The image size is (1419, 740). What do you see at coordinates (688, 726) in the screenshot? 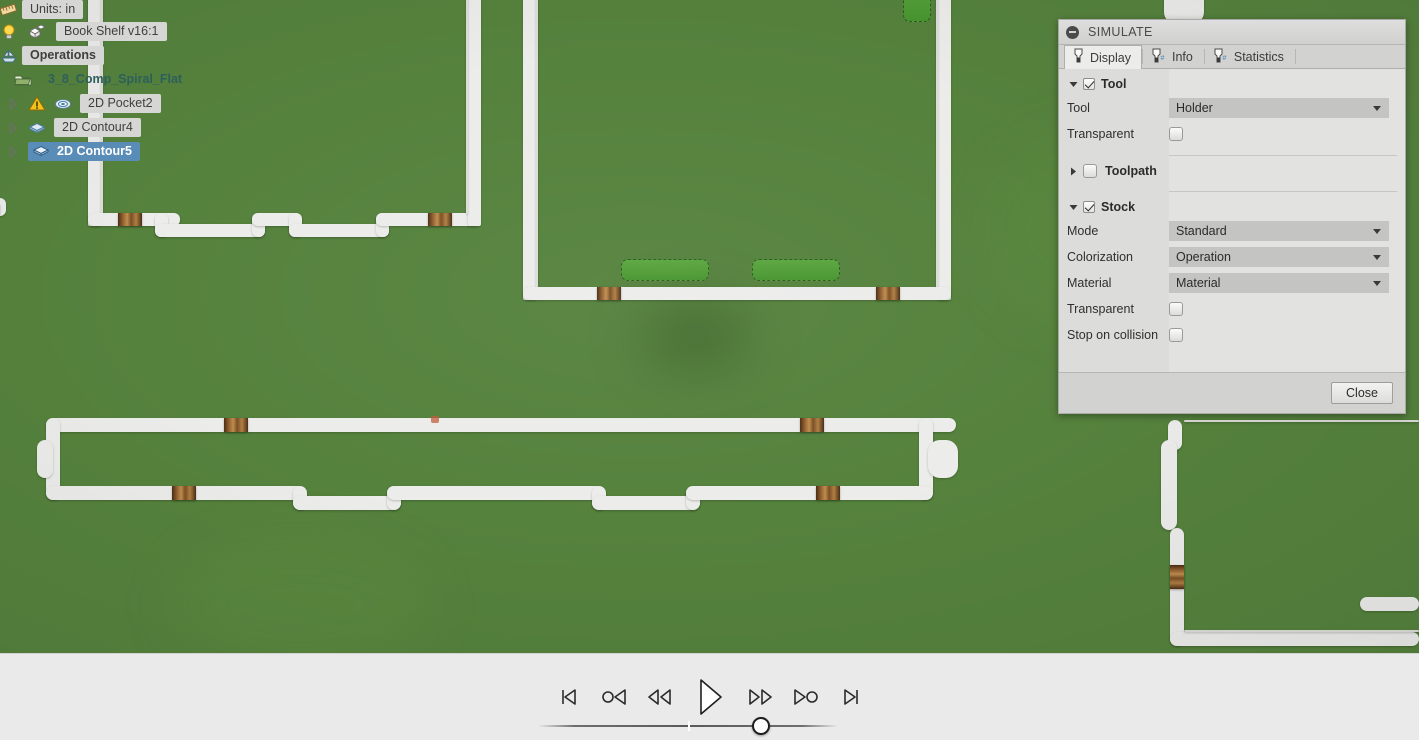
I see `timeline-slider` at bounding box center [688, 726].